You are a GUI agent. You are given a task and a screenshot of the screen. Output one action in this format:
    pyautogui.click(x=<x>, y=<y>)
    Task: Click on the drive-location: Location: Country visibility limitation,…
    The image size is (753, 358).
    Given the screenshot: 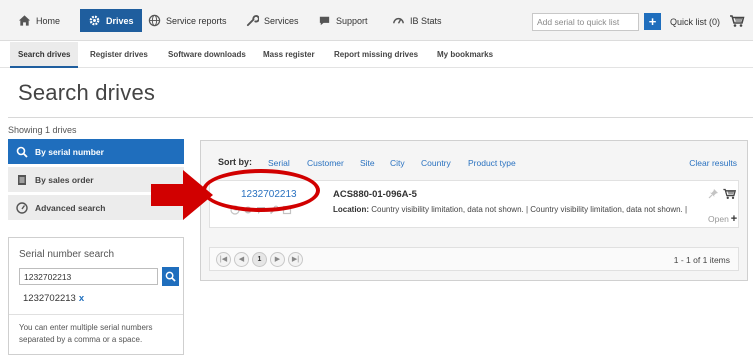 What is the action you would take?
    pyautogui.click(x=513, y=210)
    